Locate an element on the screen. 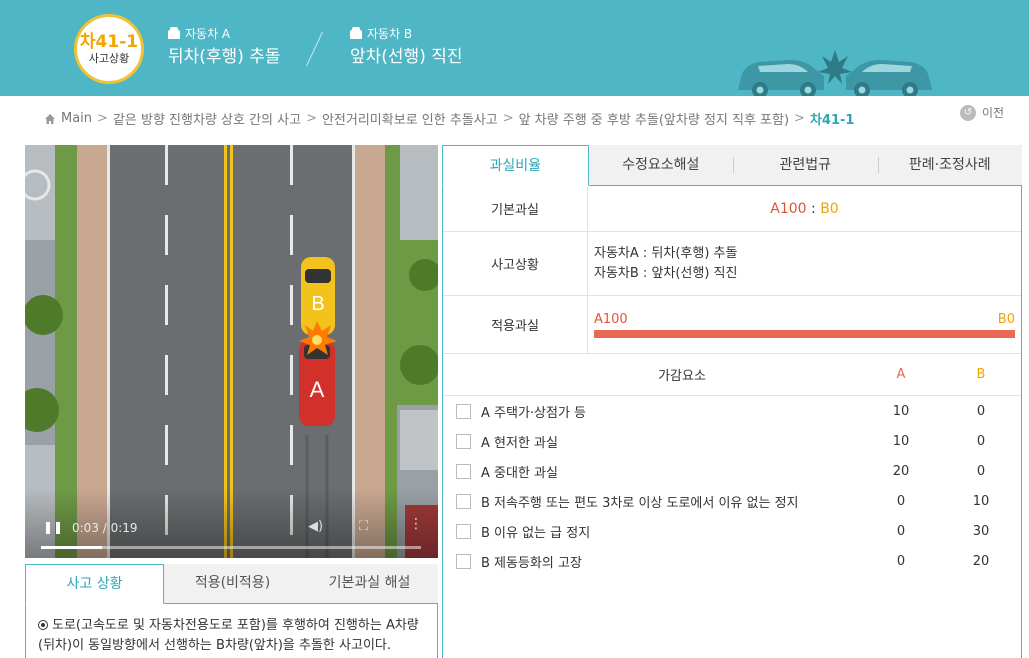 The image size is (1029, 658). breadcrumb-current: 차41-1 is located at coordinates (832, 120).